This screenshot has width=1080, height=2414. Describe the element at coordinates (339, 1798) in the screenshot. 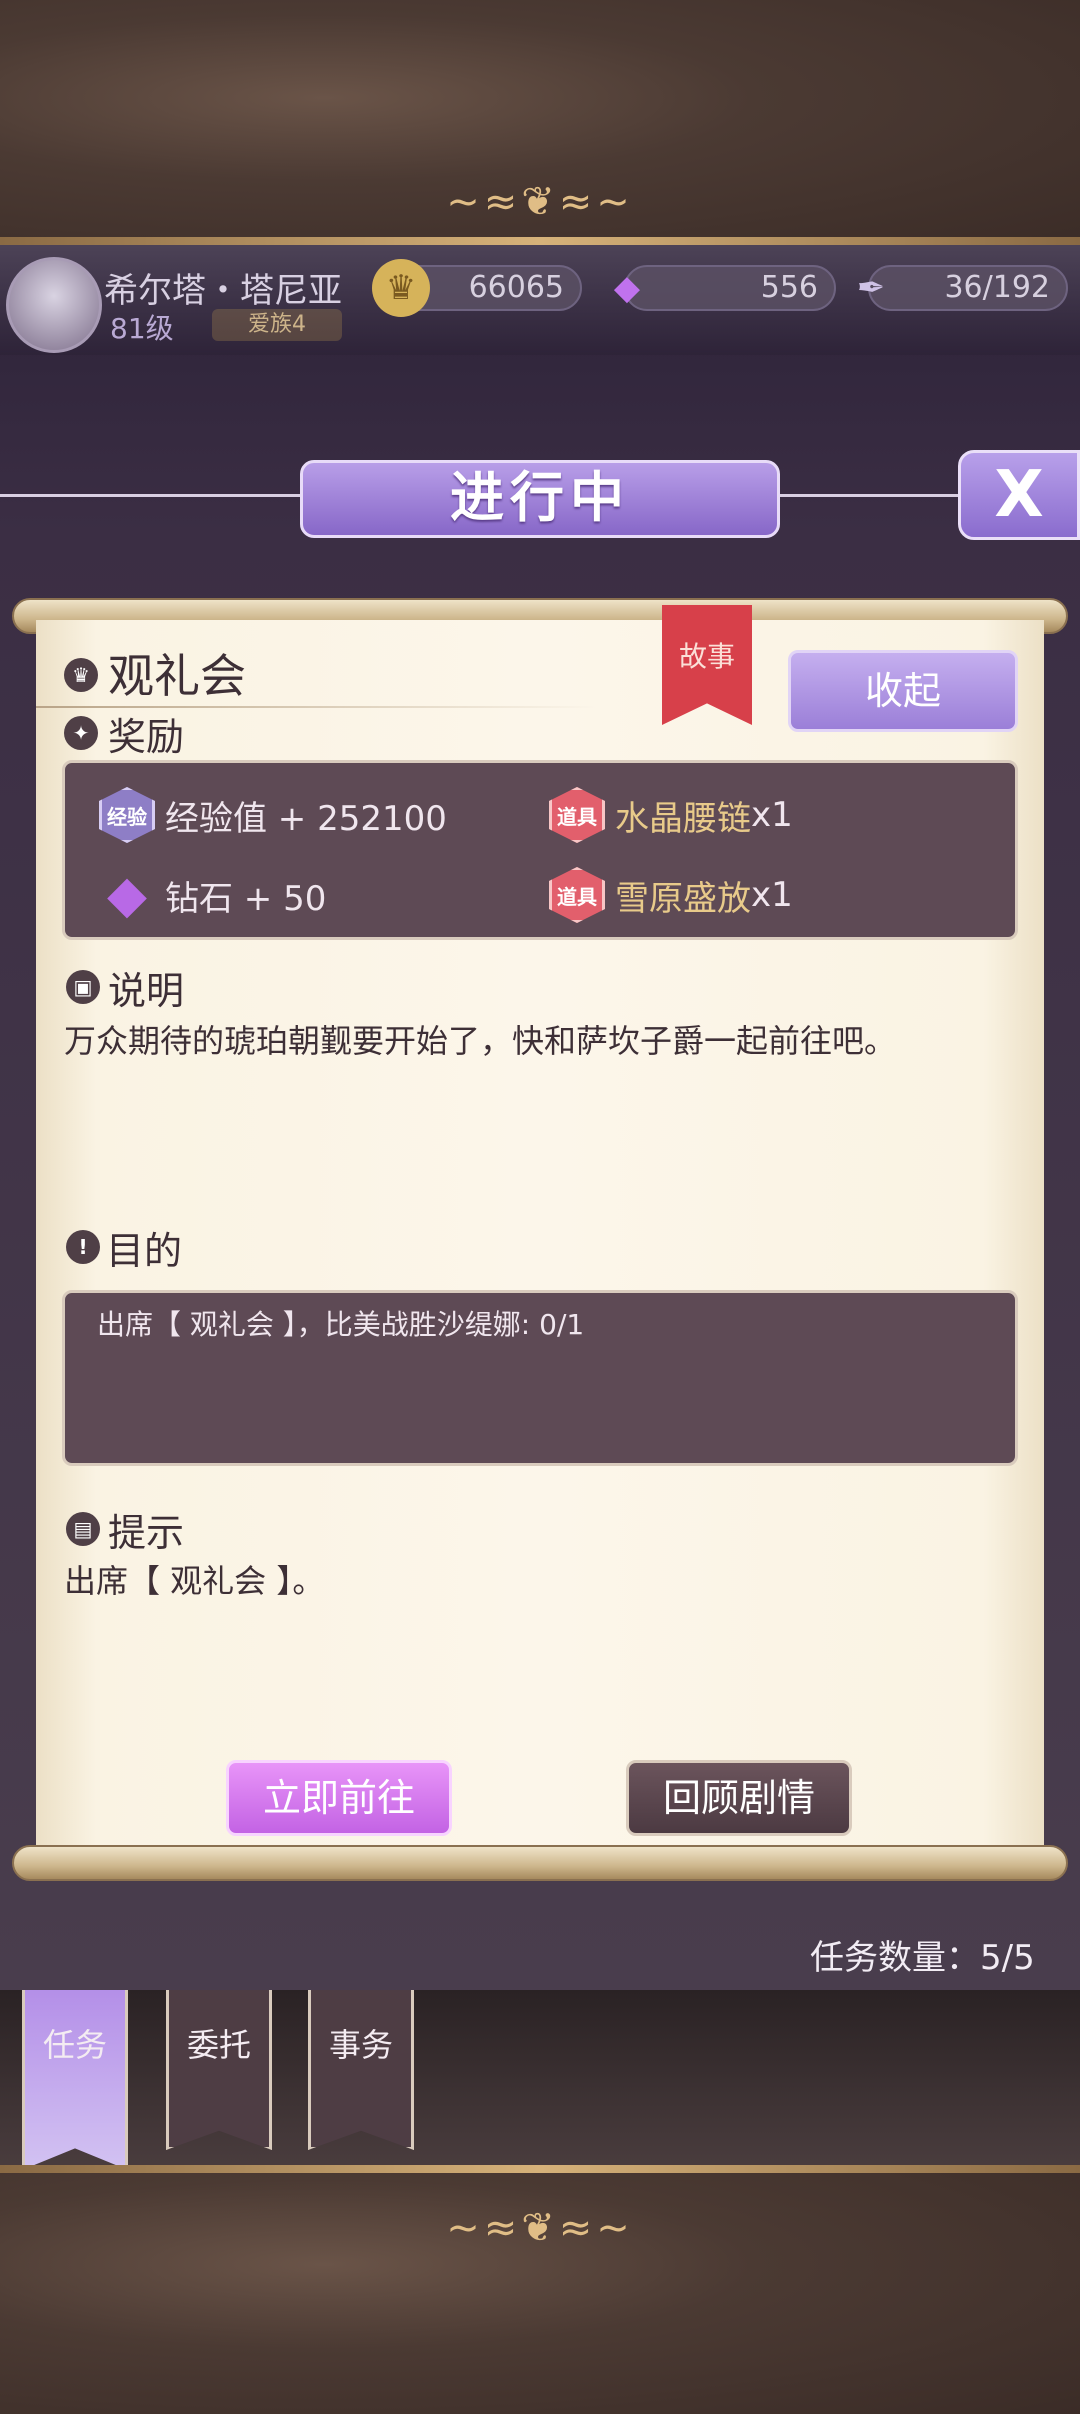

I see `go-now-button: 立即前往` at that location.